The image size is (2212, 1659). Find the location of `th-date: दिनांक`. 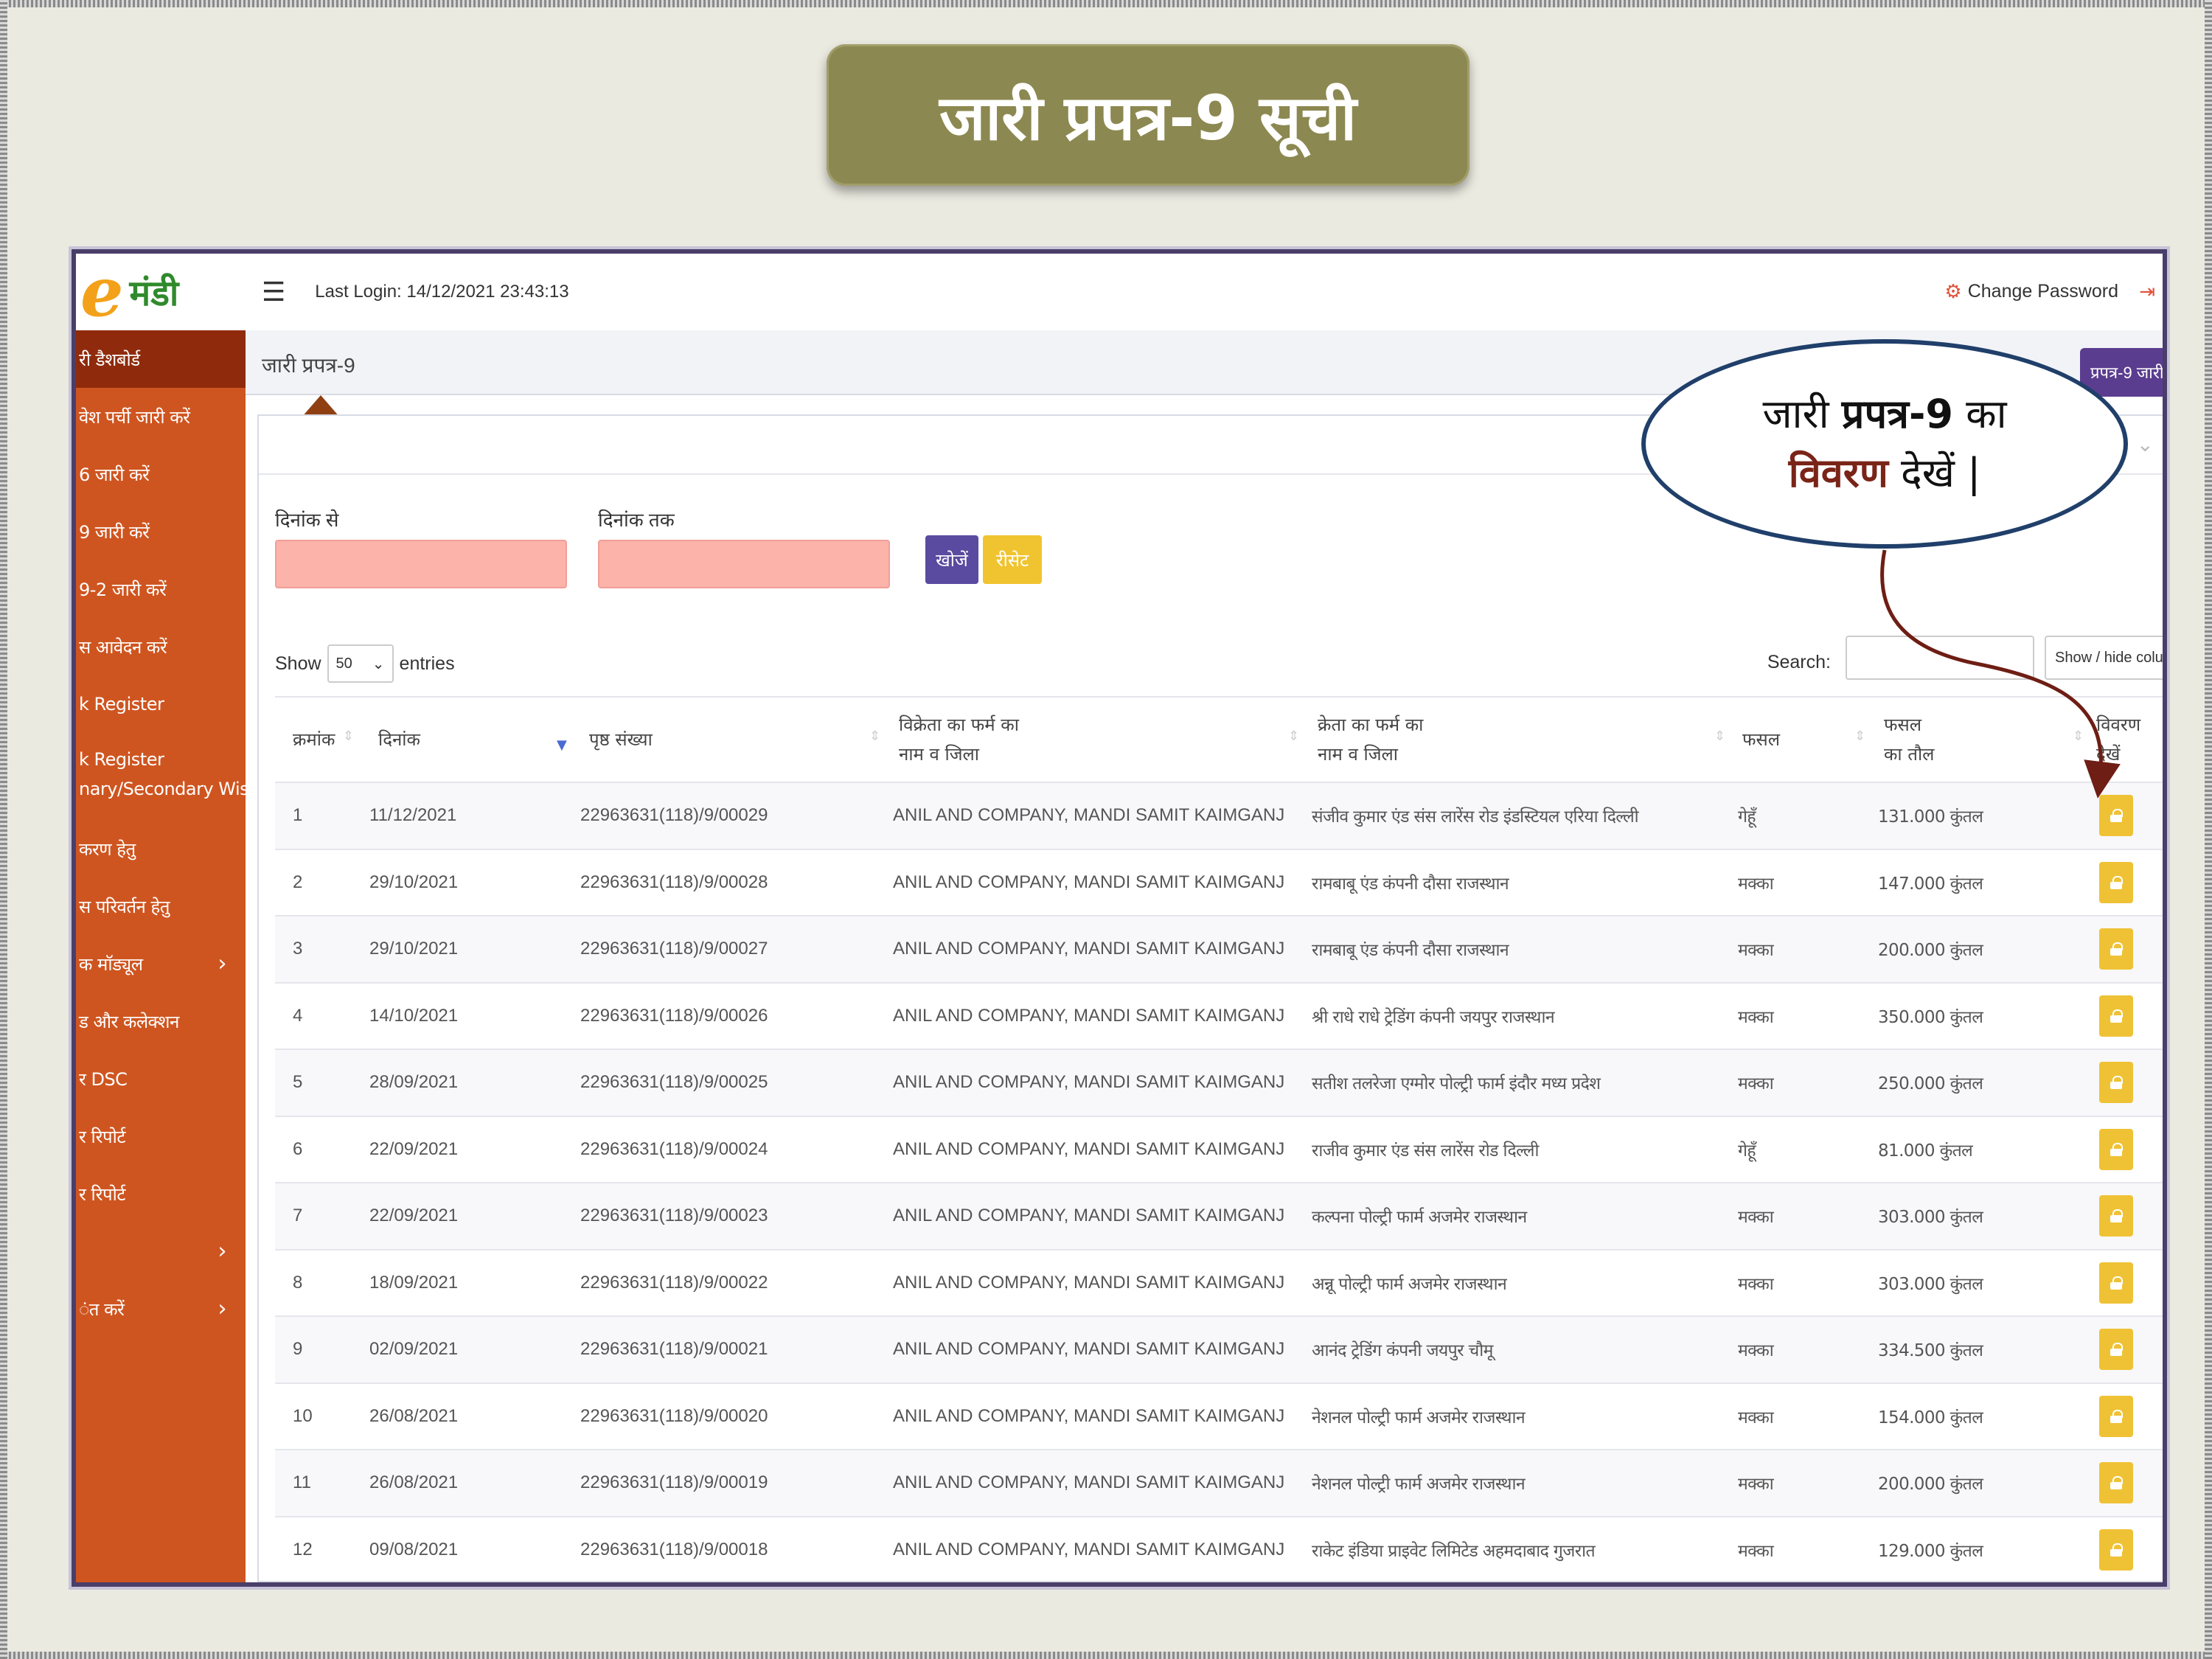

th-date: दिनांक is located at coordinates (399, 740).